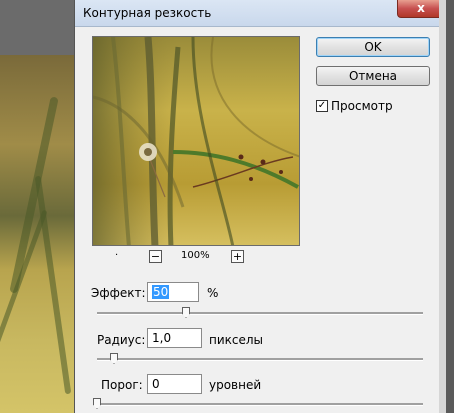  I want to click on amount-slider-thumb, so click(186, 312).